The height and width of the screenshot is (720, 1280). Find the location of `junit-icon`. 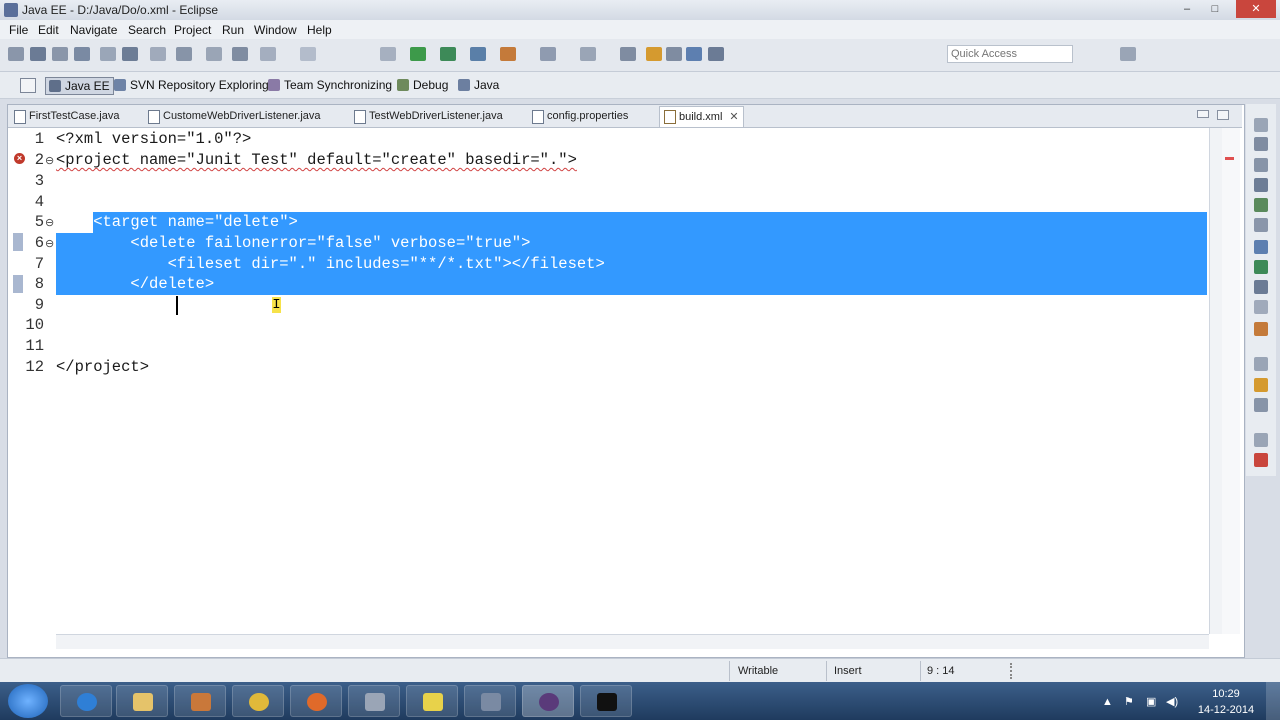

junit-icon is located at coordinates (1261, 329).